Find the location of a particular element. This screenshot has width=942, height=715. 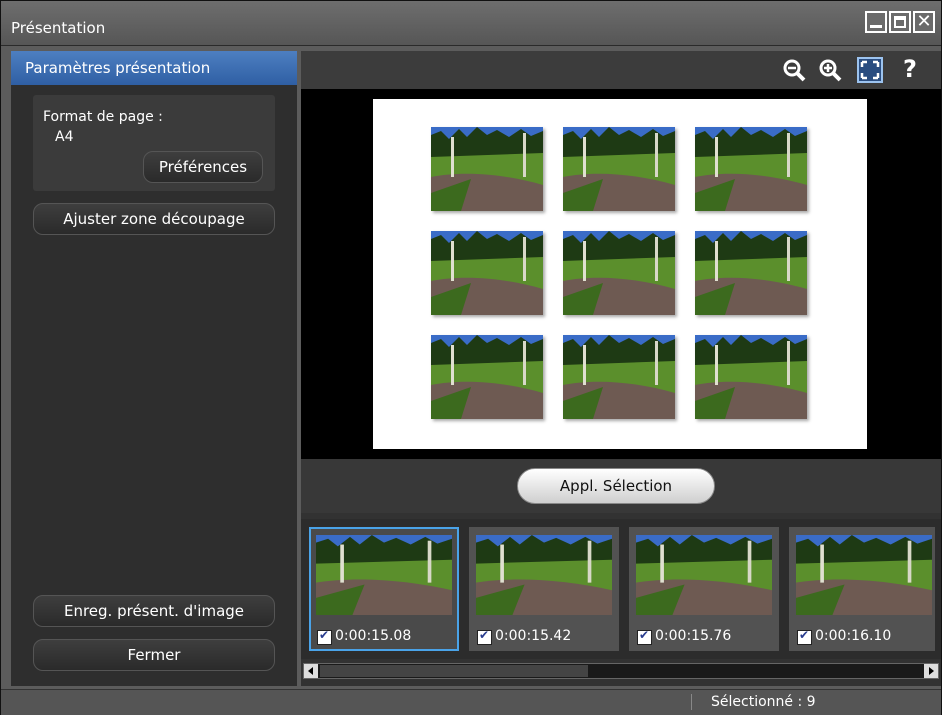

maximize-icon is located at coordinates (900, 22).